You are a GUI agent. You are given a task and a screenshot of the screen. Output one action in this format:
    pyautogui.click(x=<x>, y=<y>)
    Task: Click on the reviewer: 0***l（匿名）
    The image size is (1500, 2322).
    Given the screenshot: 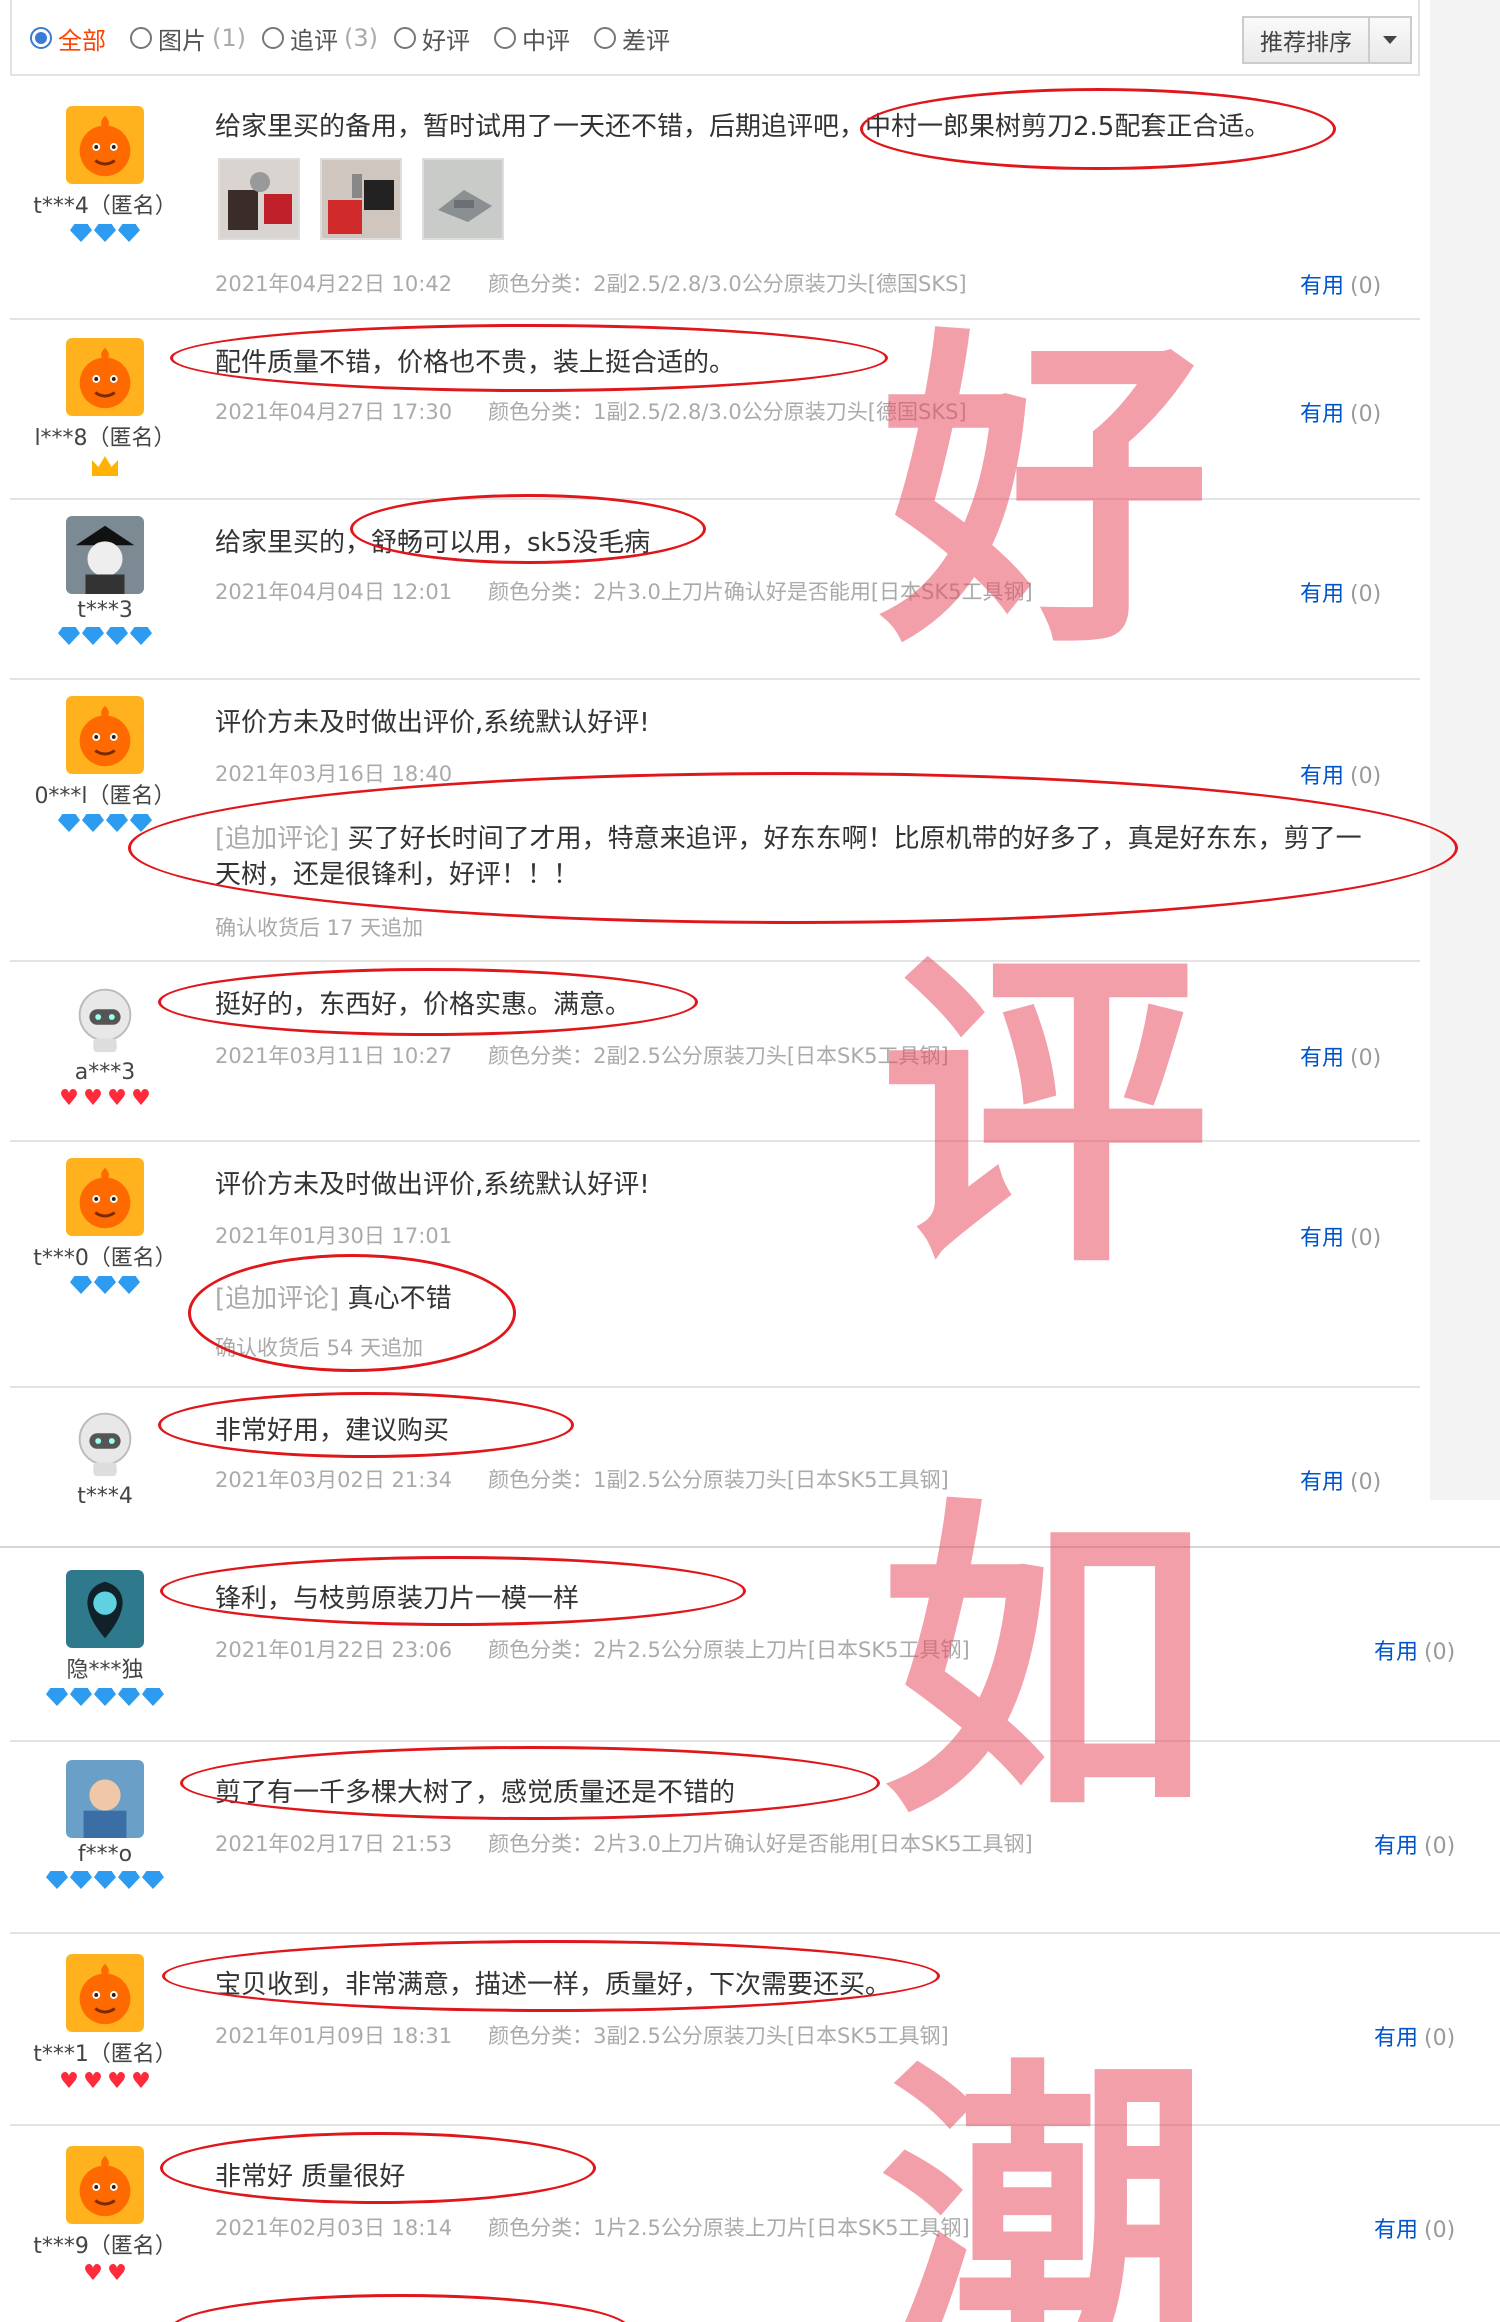 What is the action you would take?
    pyautogui.click(x=105, y=764)
    